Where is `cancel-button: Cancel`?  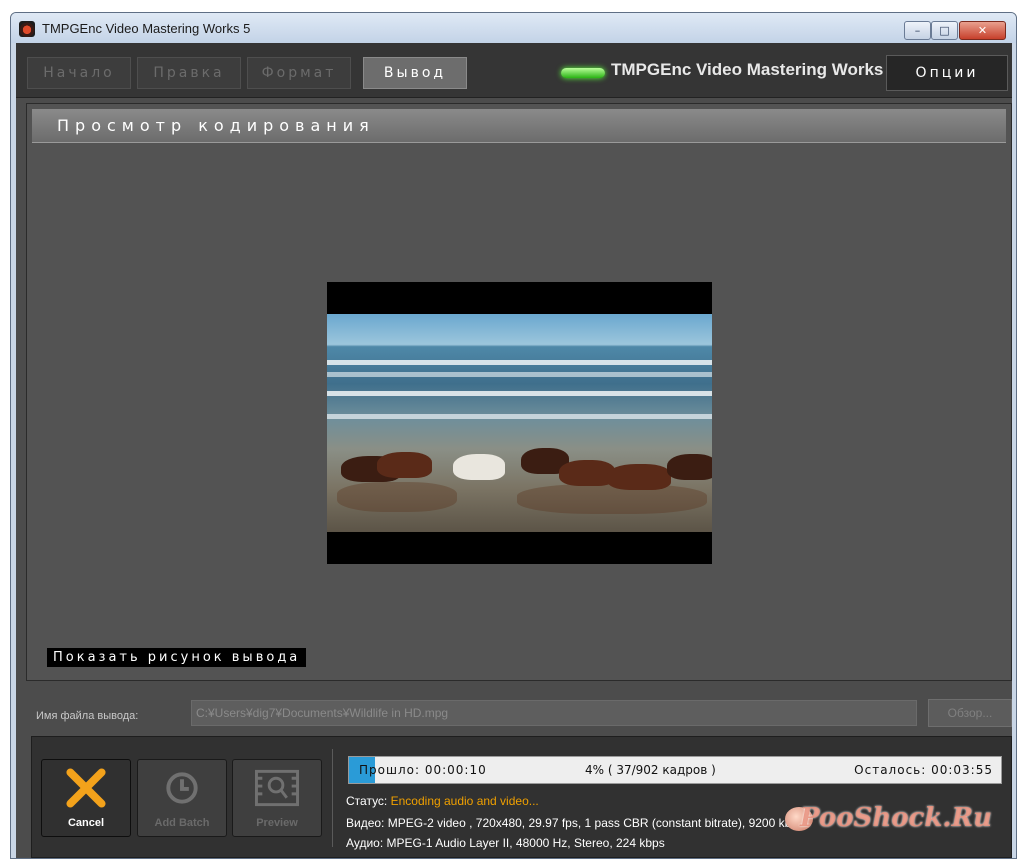
cancel-button: Cancel is located at coordinates (86, 798).